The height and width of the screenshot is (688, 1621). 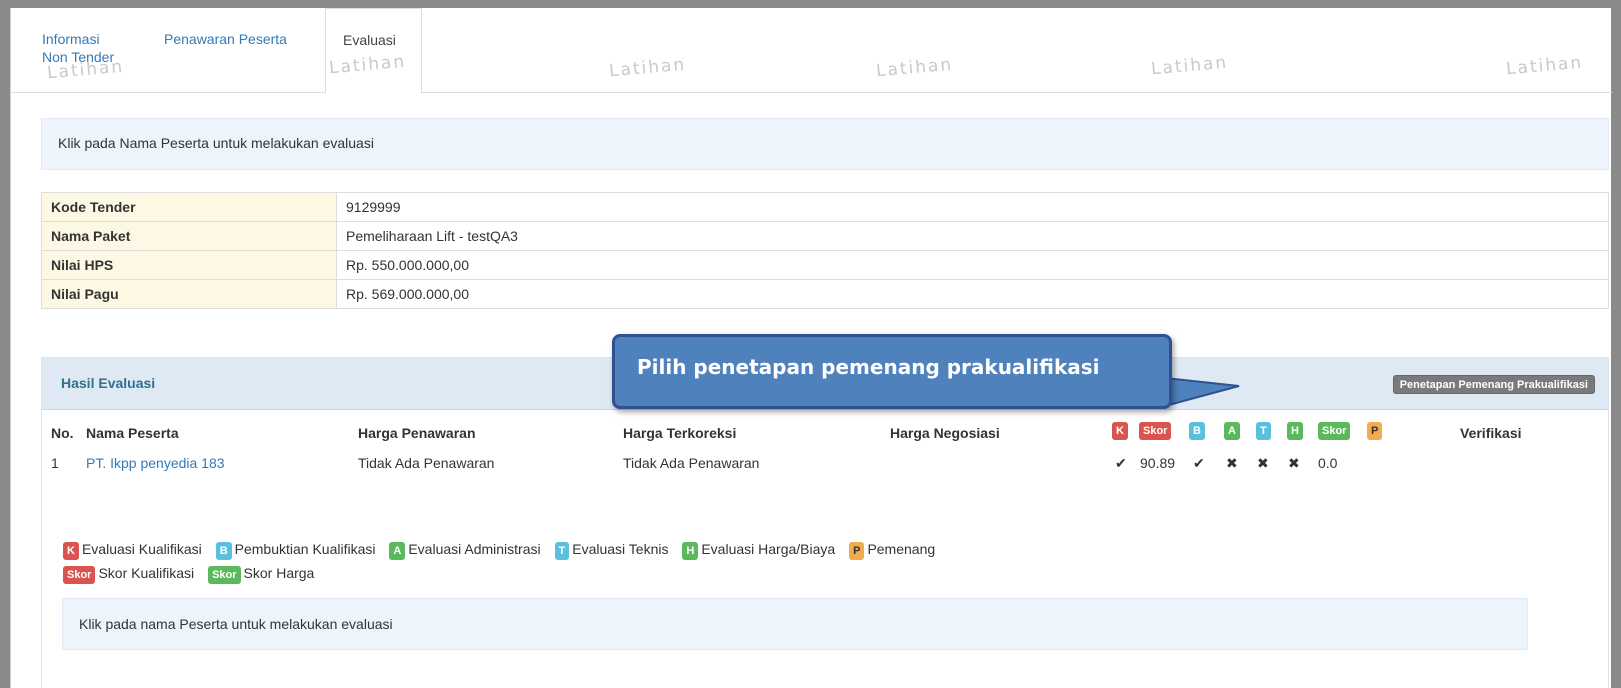 I want to click on info-label: Nama Paket, so click(x=189, y=236).